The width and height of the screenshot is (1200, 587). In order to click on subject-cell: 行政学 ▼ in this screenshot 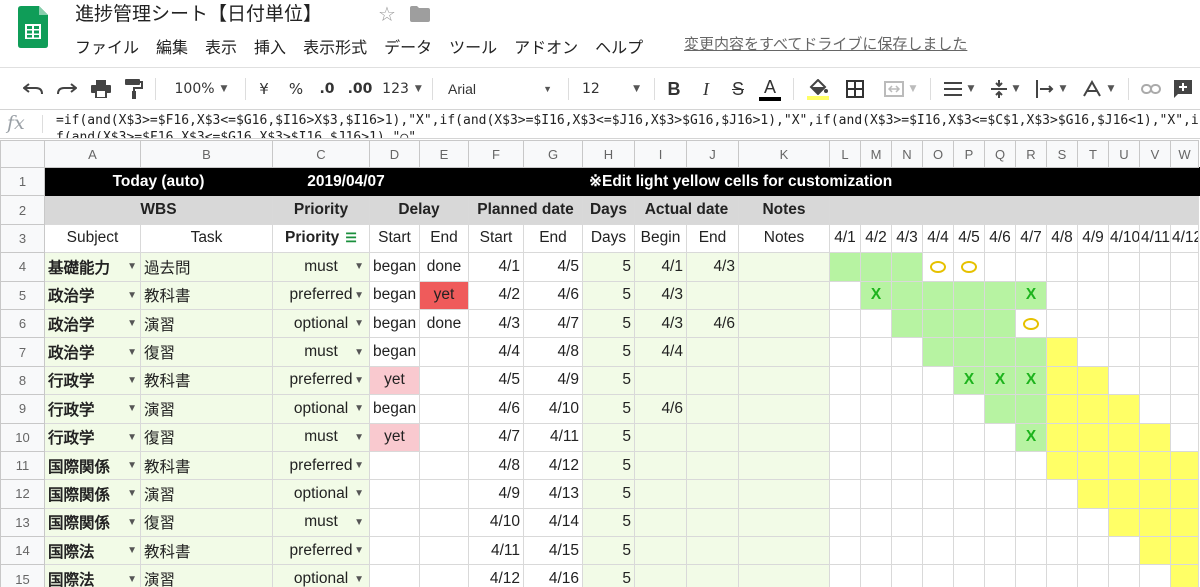, I will do `click(92, 437)`.